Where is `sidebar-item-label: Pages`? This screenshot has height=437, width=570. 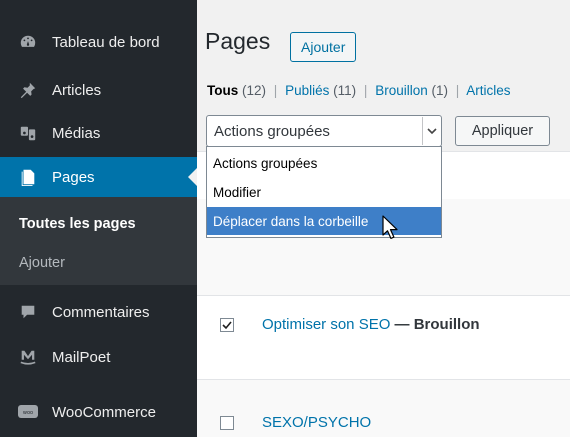 sidebar-item-label: Pages is located at coordinates (73, 177).